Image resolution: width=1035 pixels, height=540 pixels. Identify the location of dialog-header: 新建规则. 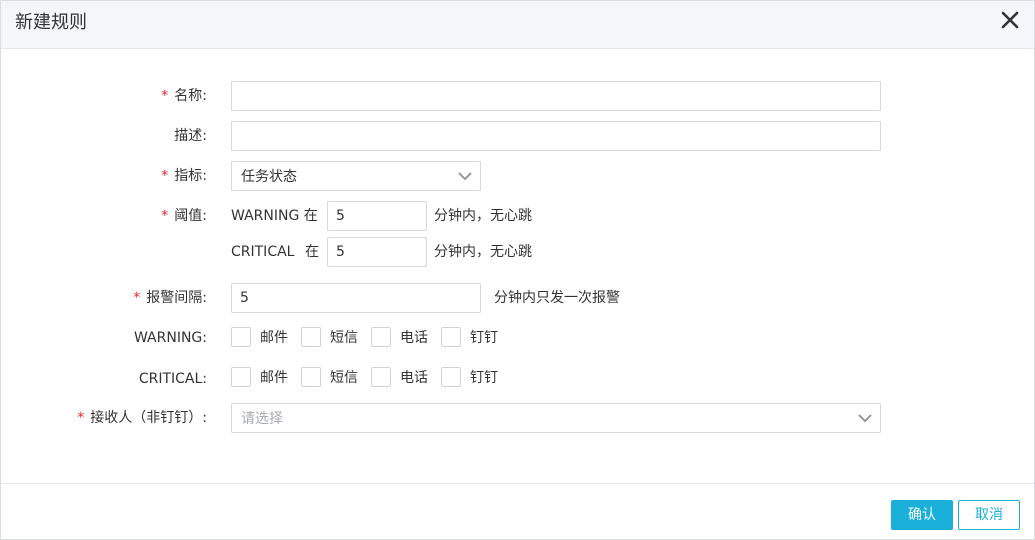
(517, 25).